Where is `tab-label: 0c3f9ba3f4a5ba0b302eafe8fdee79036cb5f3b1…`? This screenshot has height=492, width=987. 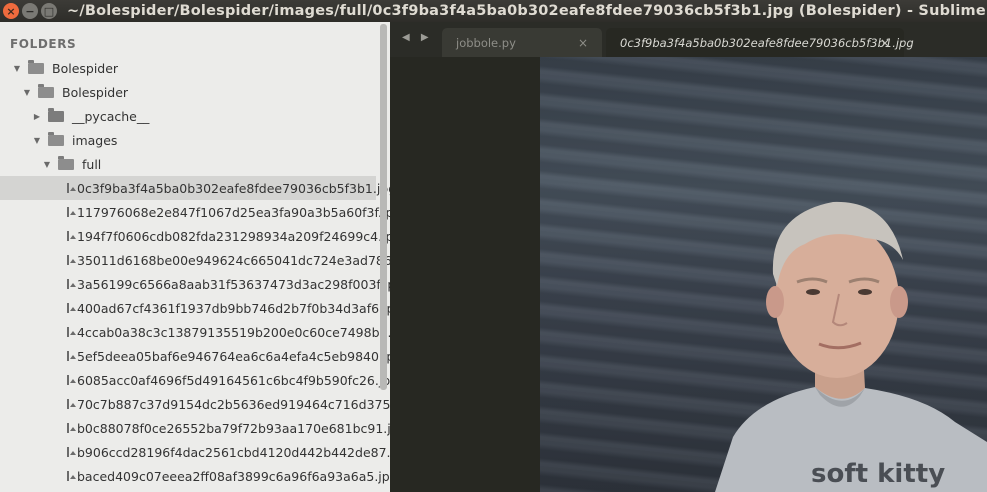 tab-label: 0c3f9ba3f4a5ba0b302eafe8fdee79036cb5f3b1… is located at coordinates (767, 42).